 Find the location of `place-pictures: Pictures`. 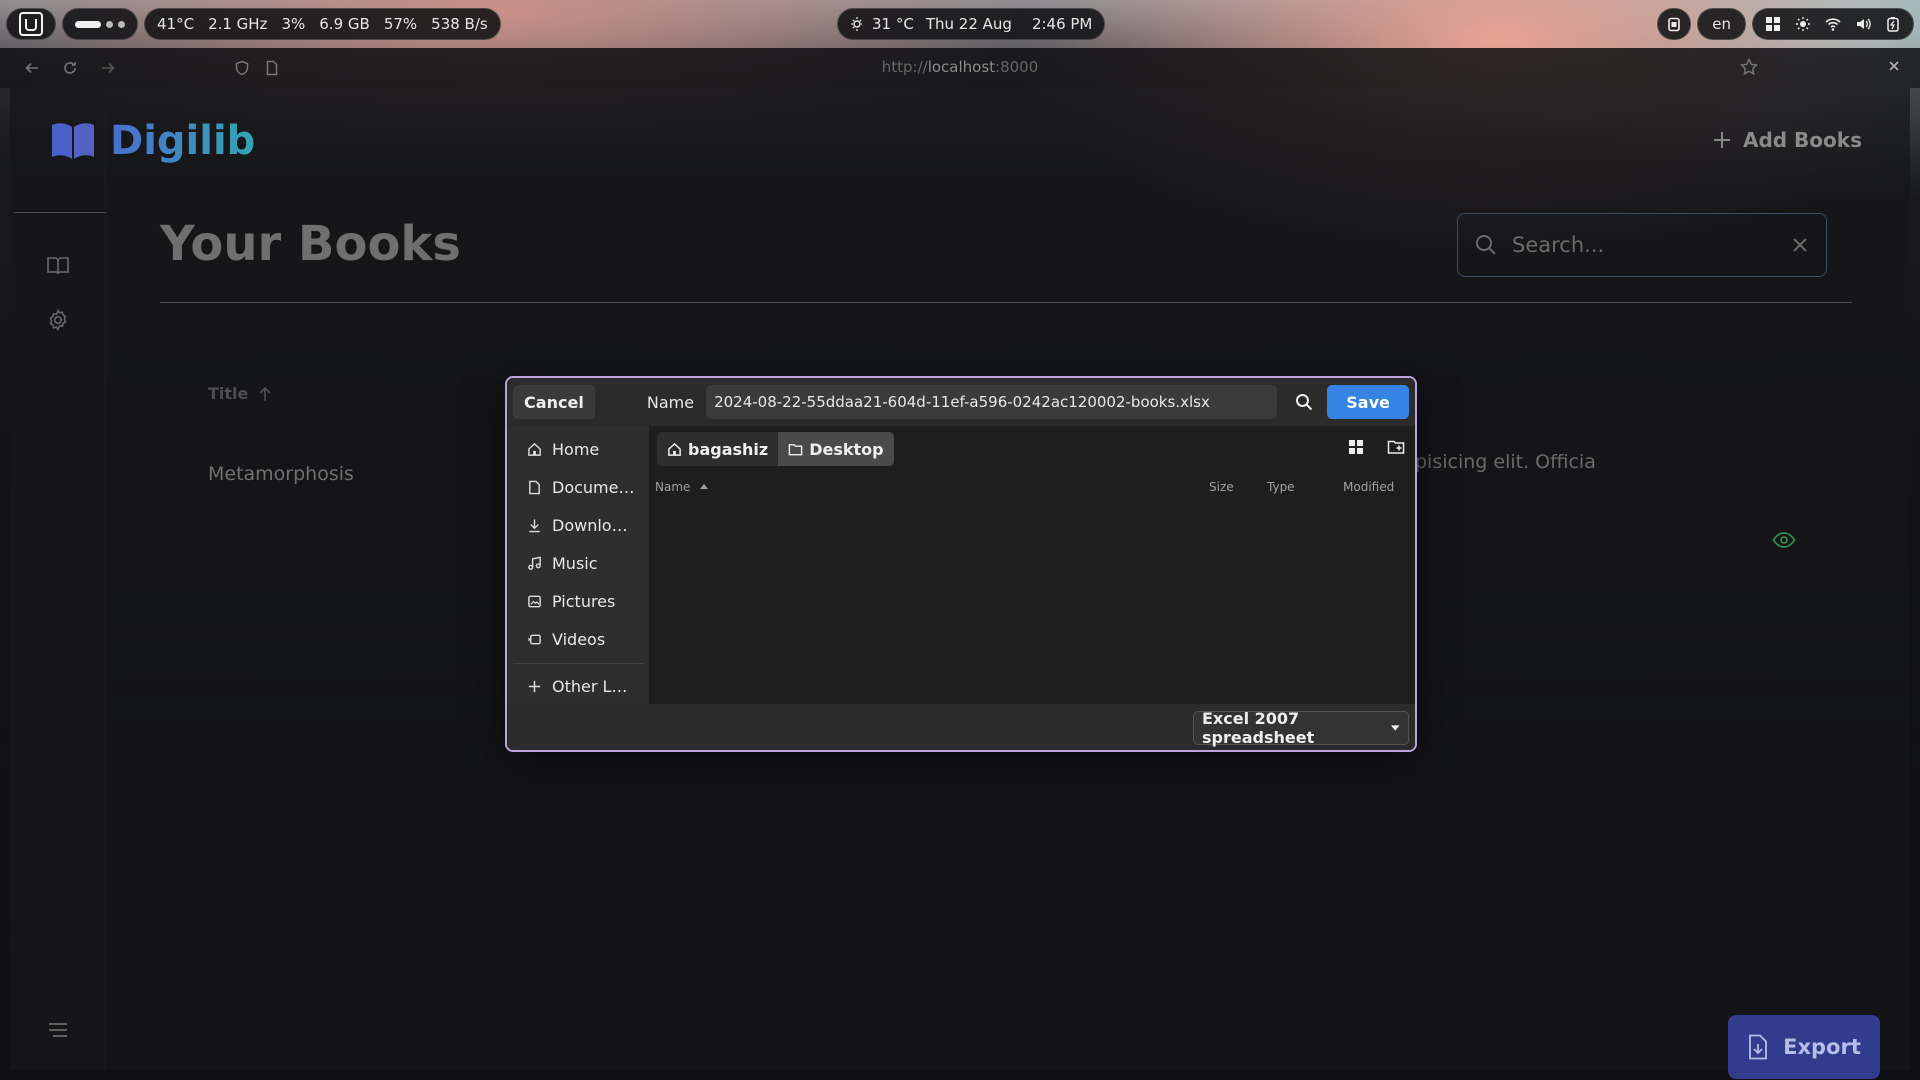

place-pictures: Pictures is located at coordinates (578, 601).